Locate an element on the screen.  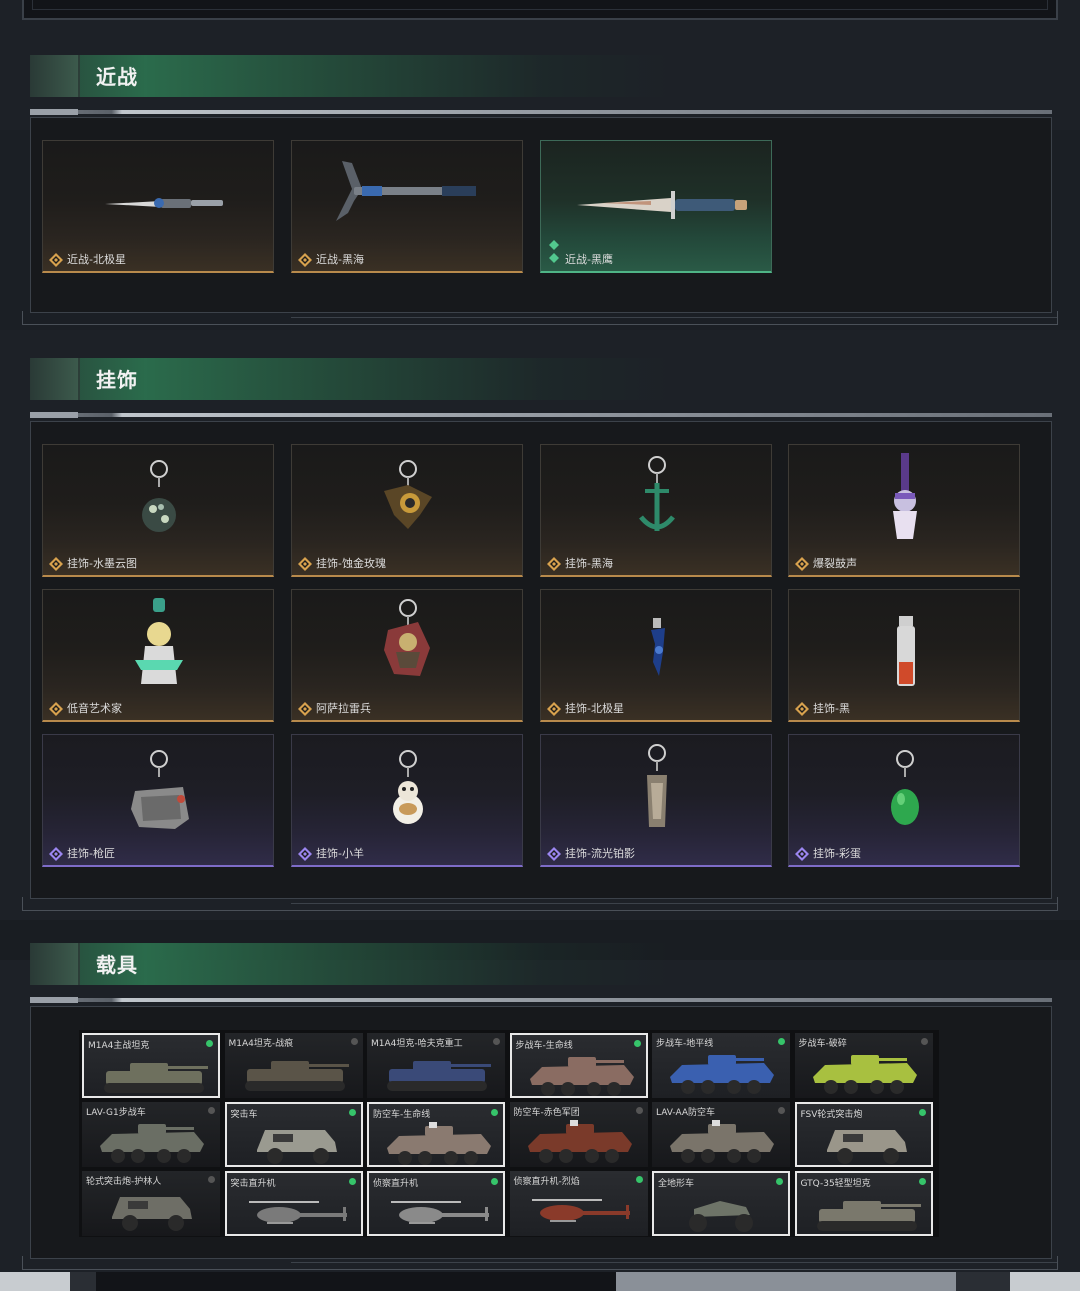
melee-item-label: 近战-北极星 is located at coordinates (96, 259).